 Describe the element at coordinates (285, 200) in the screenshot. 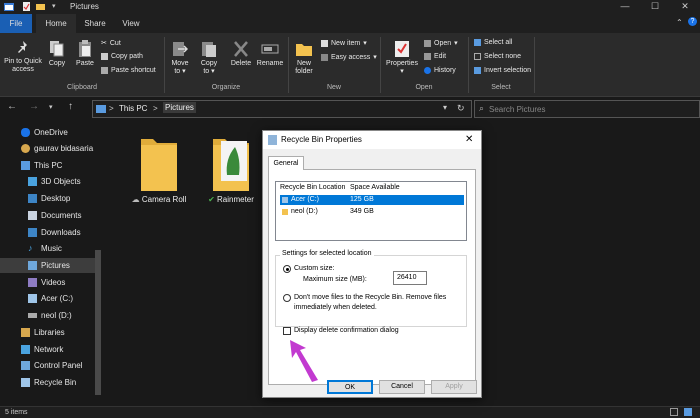

I see `windows-drive-icon` at that location.